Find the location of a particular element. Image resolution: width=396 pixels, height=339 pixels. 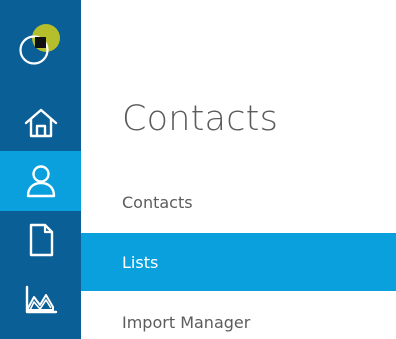

document-icon is located at coordinates (41, 240).